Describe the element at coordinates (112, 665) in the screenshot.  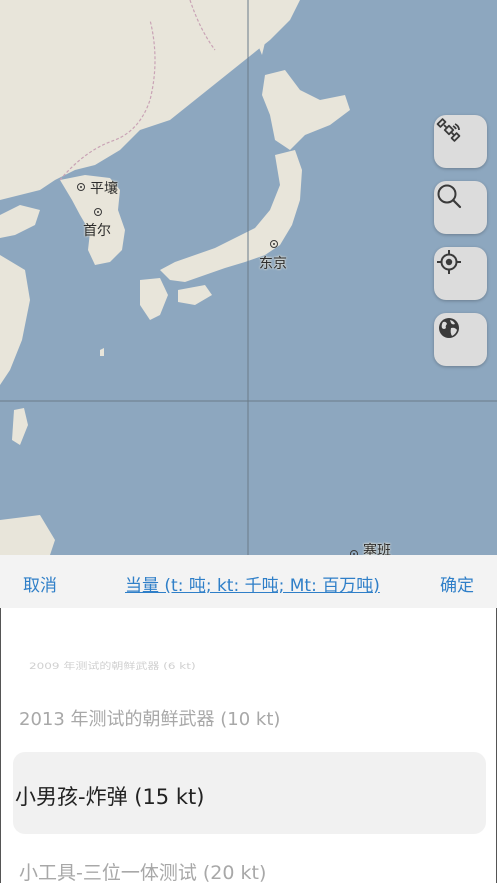
I see `picker-option: 2009 年测试的朝鲜武器 (6 kt)` at that location.